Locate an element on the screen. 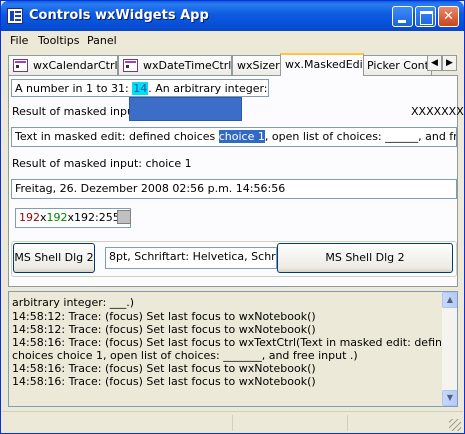 The height and width of the screenshot is (434, 465). integer-prompt: . An arbitrary integer: is located at coordinates (208, 88).